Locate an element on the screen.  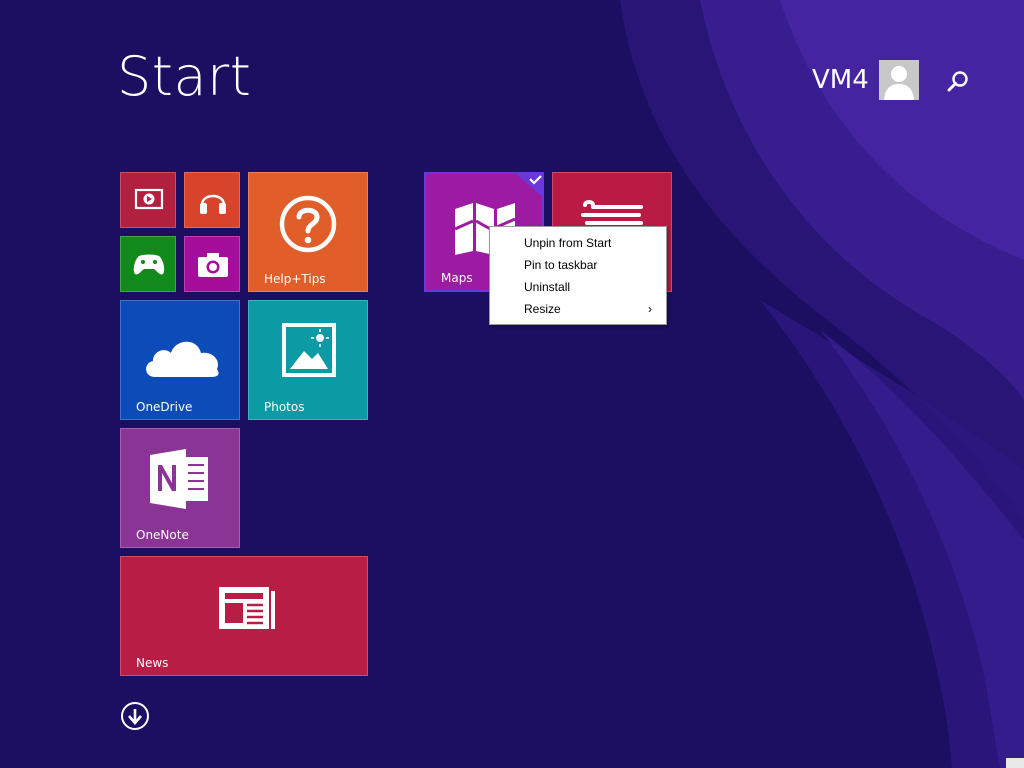
menu-item-pin-to-taskbar: Pin to taskbar is located at coordinates (578, 265).